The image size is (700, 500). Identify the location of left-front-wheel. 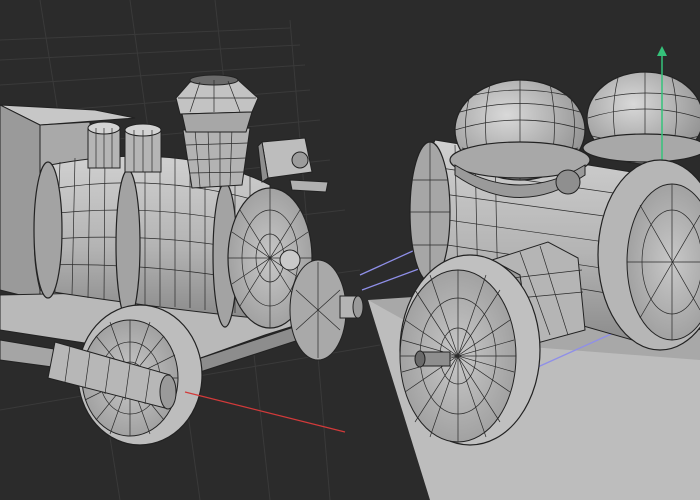
(318, 310).